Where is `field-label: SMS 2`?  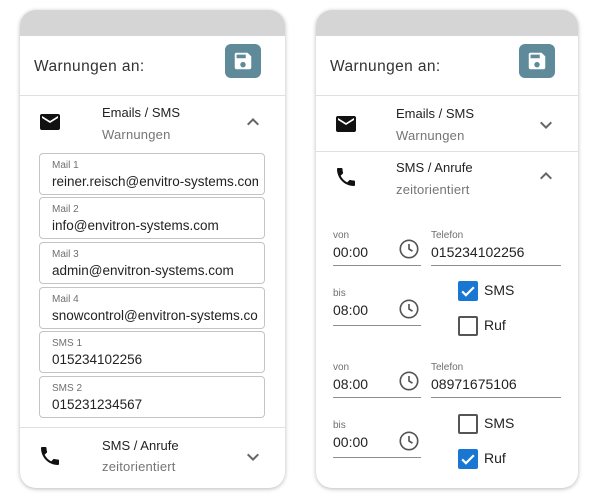
field-label: SMS 2 is located at coordinates (67, 388).